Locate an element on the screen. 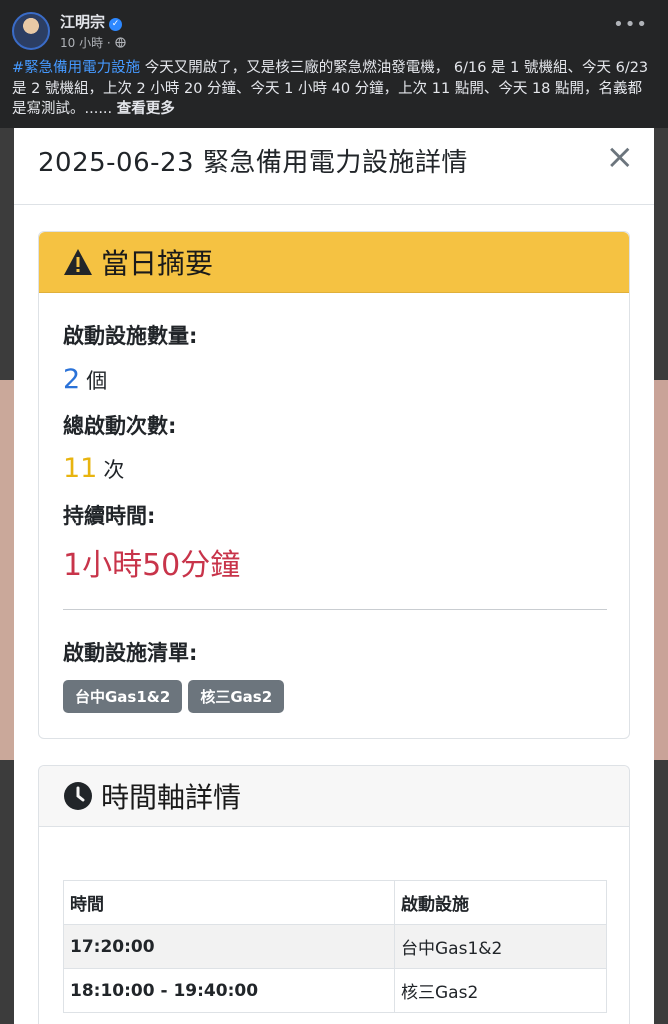 This screenshot has height=1024, width=668. hashtag-link: #緊急備用電力設施 is located at coordinates (76, 68).